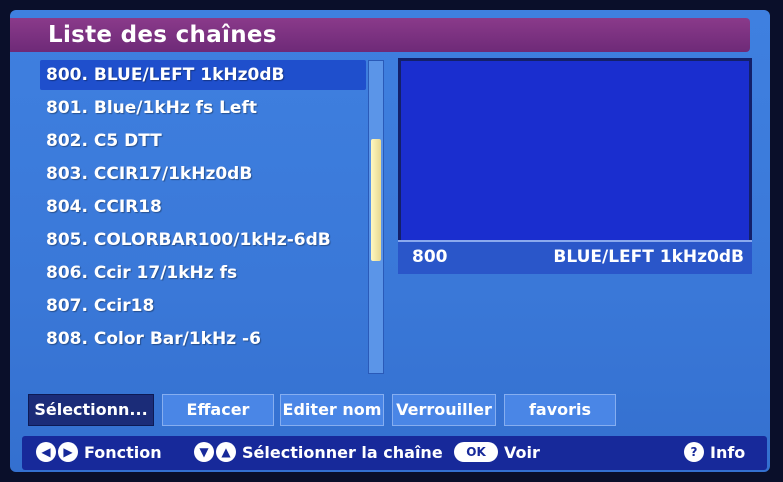 This screenshot has height=482, width=783. I want to click on channel-row: 807. Ccir18, so click(203, 306).